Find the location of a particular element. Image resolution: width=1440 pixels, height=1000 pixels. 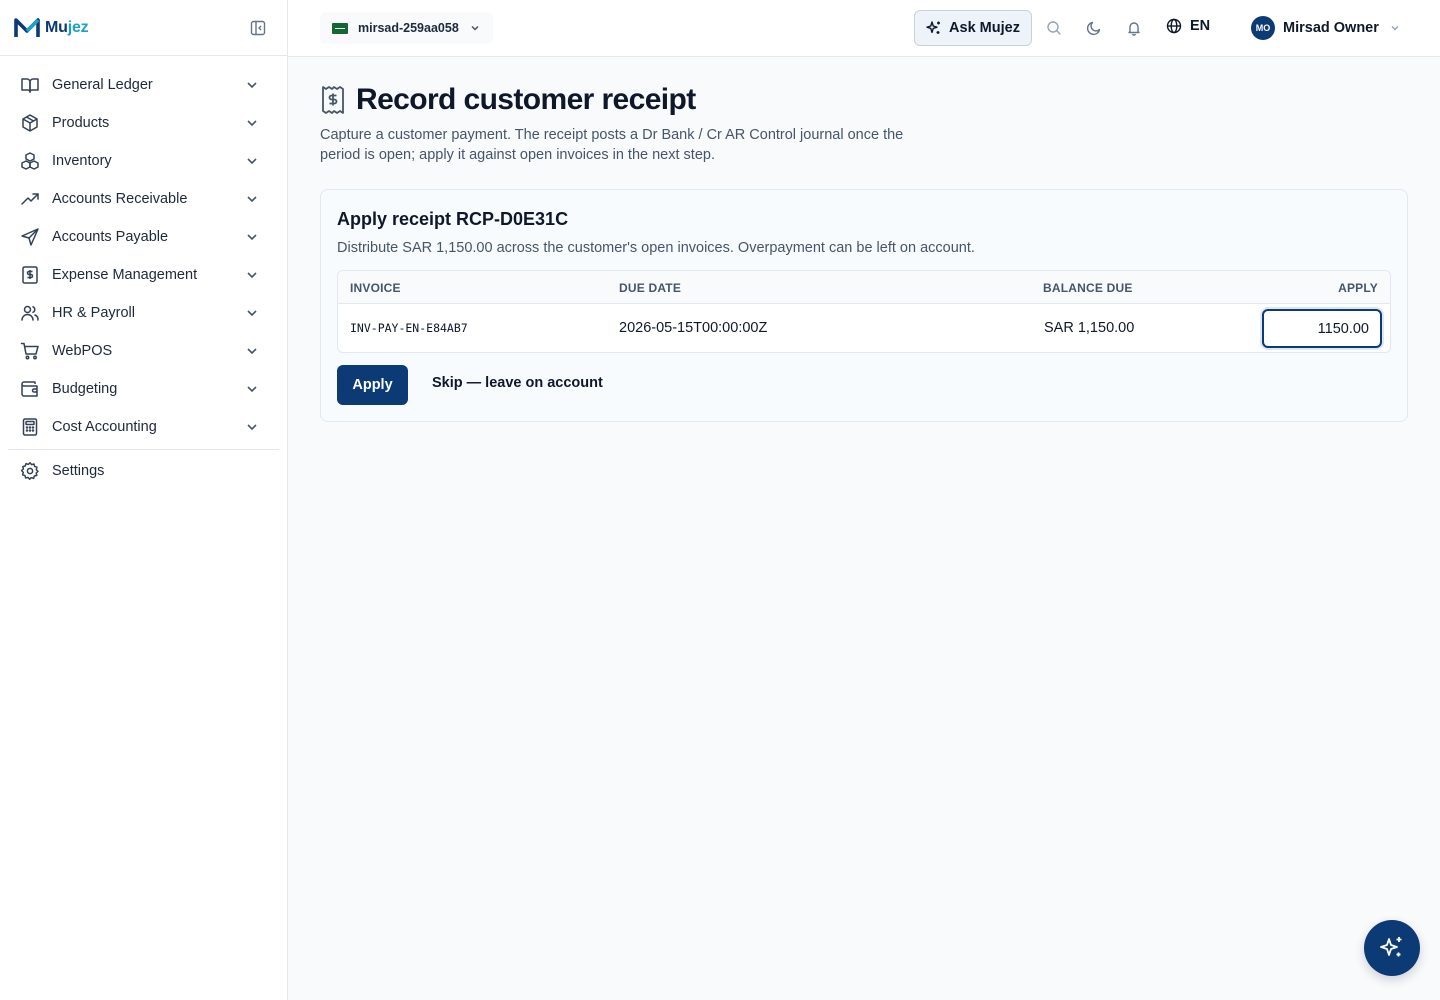

sidebar-item-accounts-receivable: Accounts Receivable is located at coordinates (143, 199).